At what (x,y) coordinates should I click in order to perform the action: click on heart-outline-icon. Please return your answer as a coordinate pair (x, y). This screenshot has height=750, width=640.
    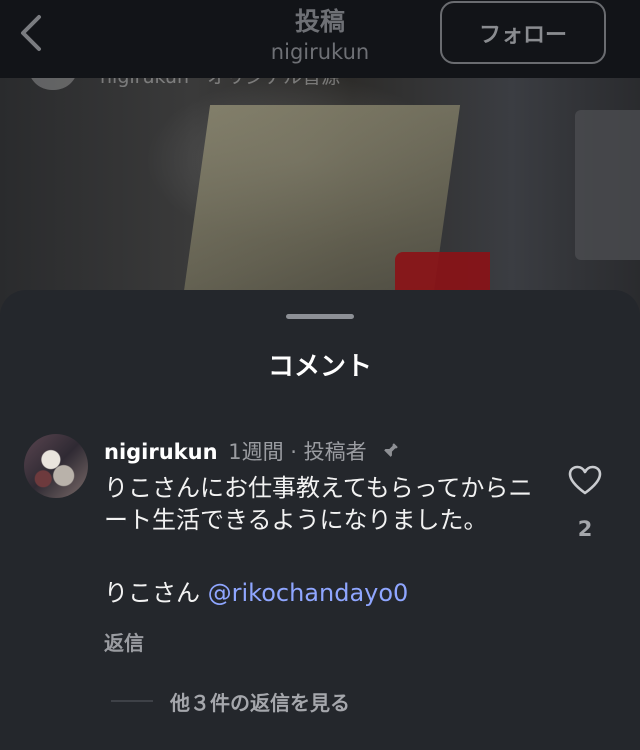
    Looking at the image, I should click on (585, 480).